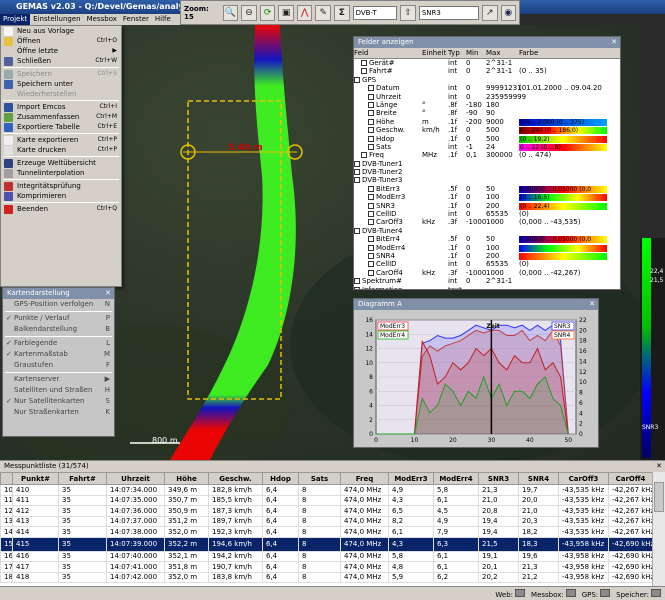  Describe the element at coordinates (498, 478) in the screenshot. I see `column-header: SNR3` at that location.